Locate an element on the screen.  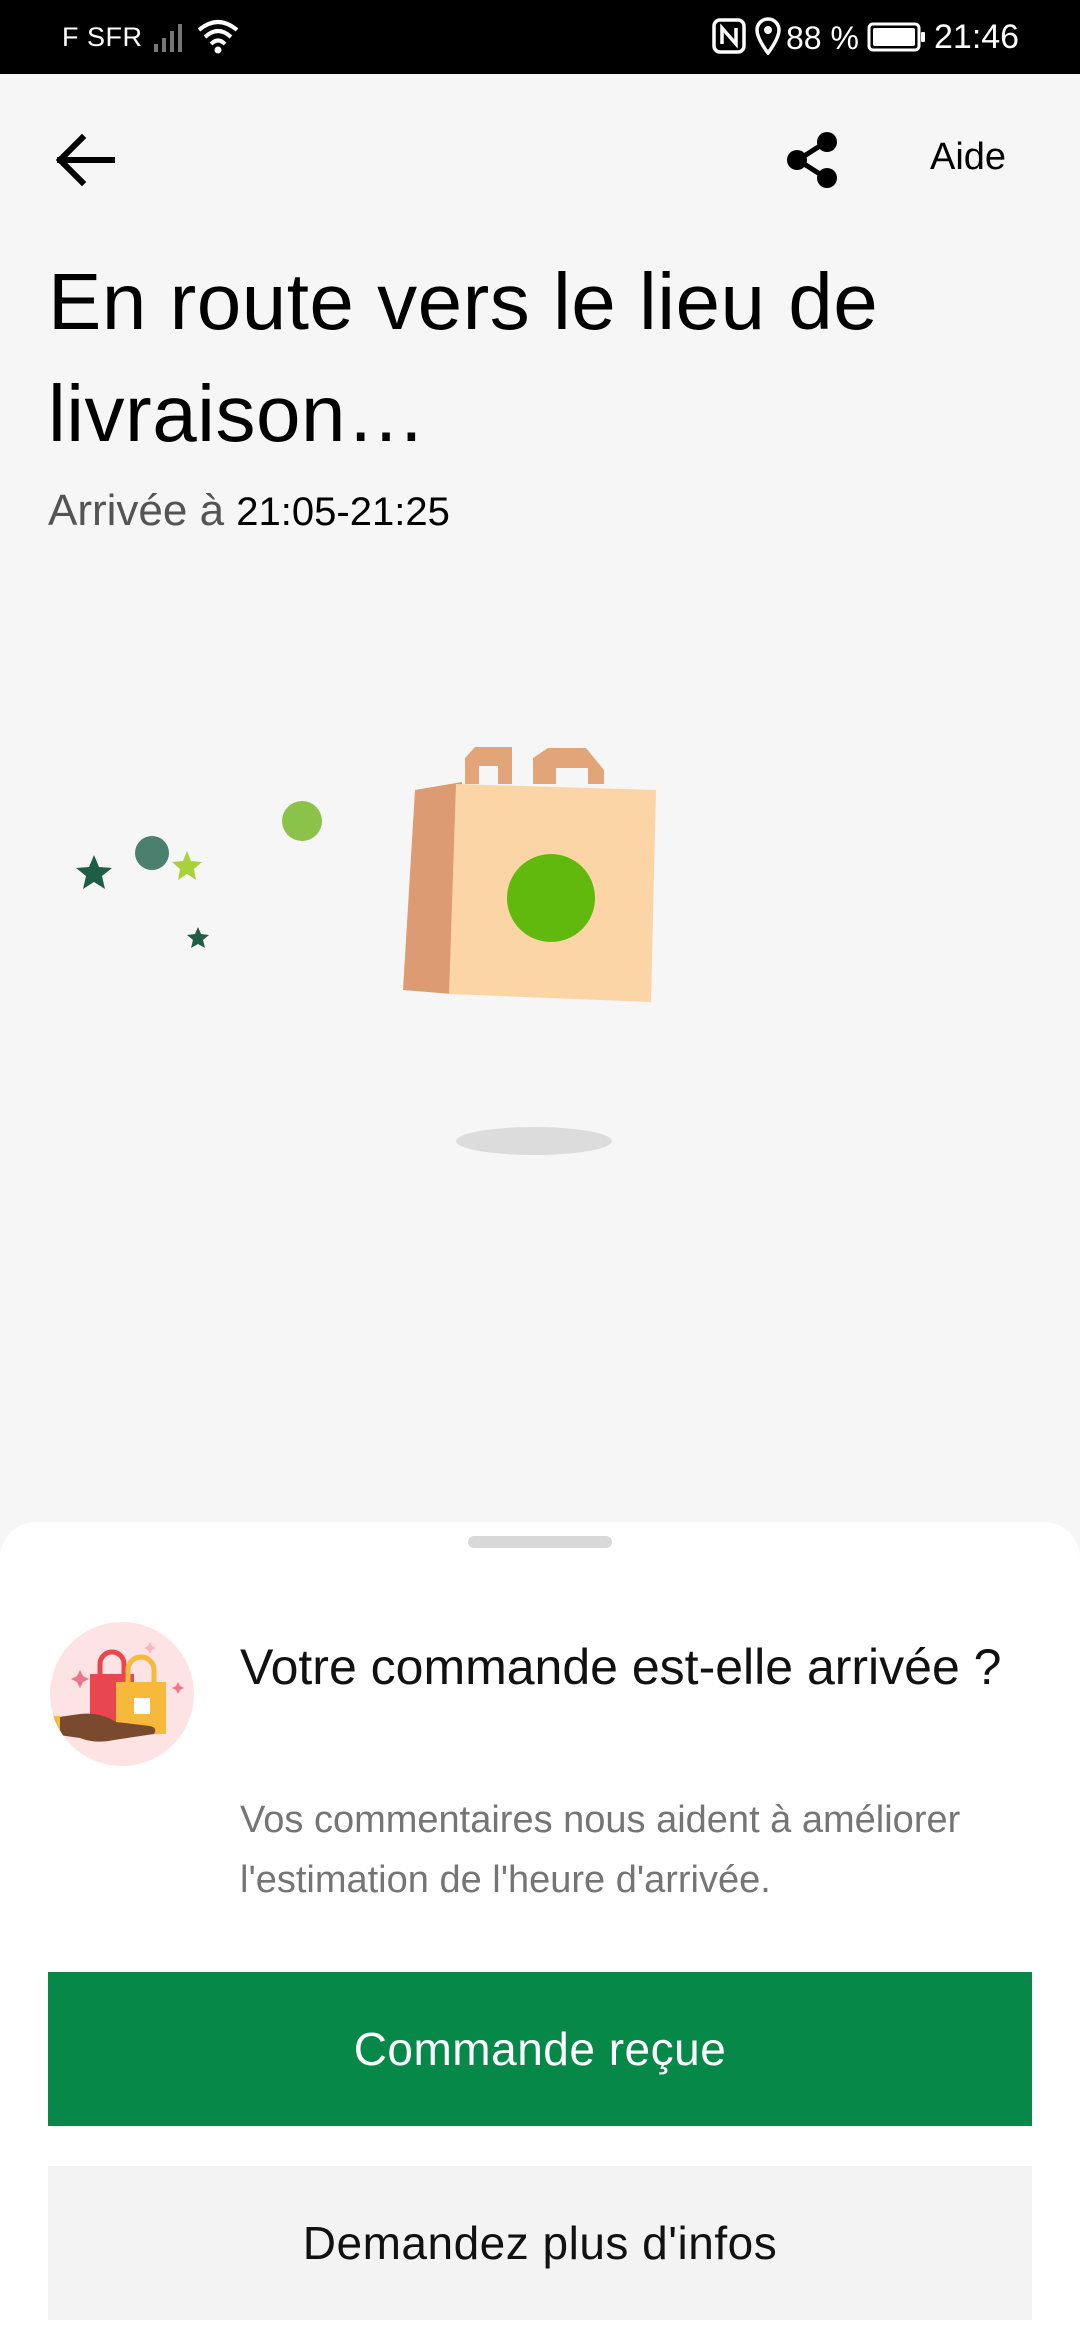
more-info-button: Demandez plus d'infos is located at coordinates (540, 2243).